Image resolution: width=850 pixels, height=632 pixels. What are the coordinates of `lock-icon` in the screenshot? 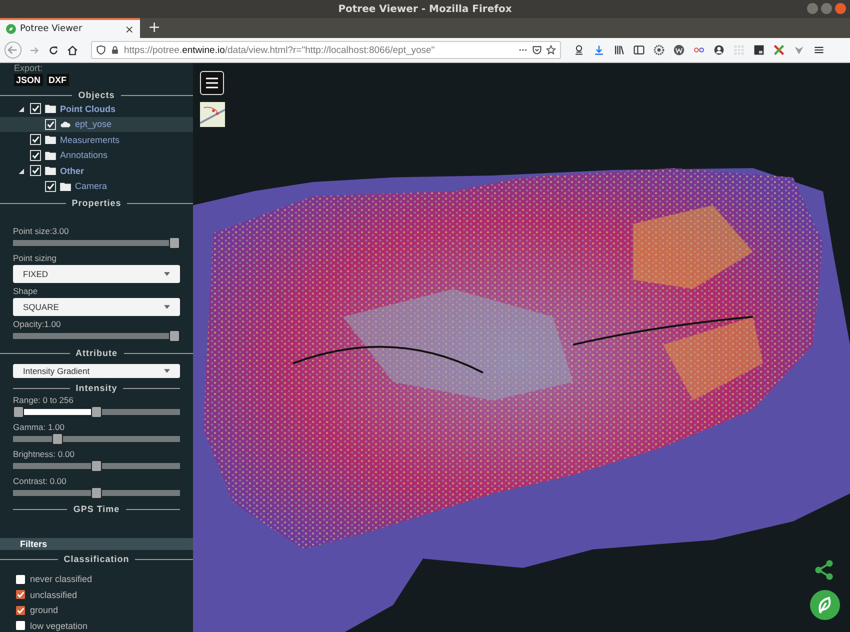 It's located at (115, 50).